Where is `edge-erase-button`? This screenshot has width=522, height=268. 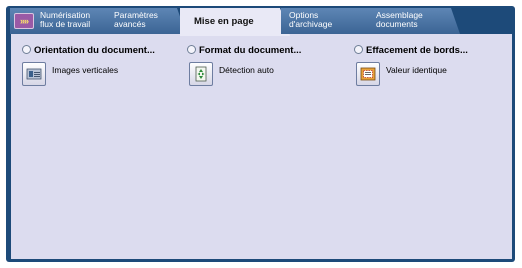
edge-erase-button is located at coordinates (368, 74).